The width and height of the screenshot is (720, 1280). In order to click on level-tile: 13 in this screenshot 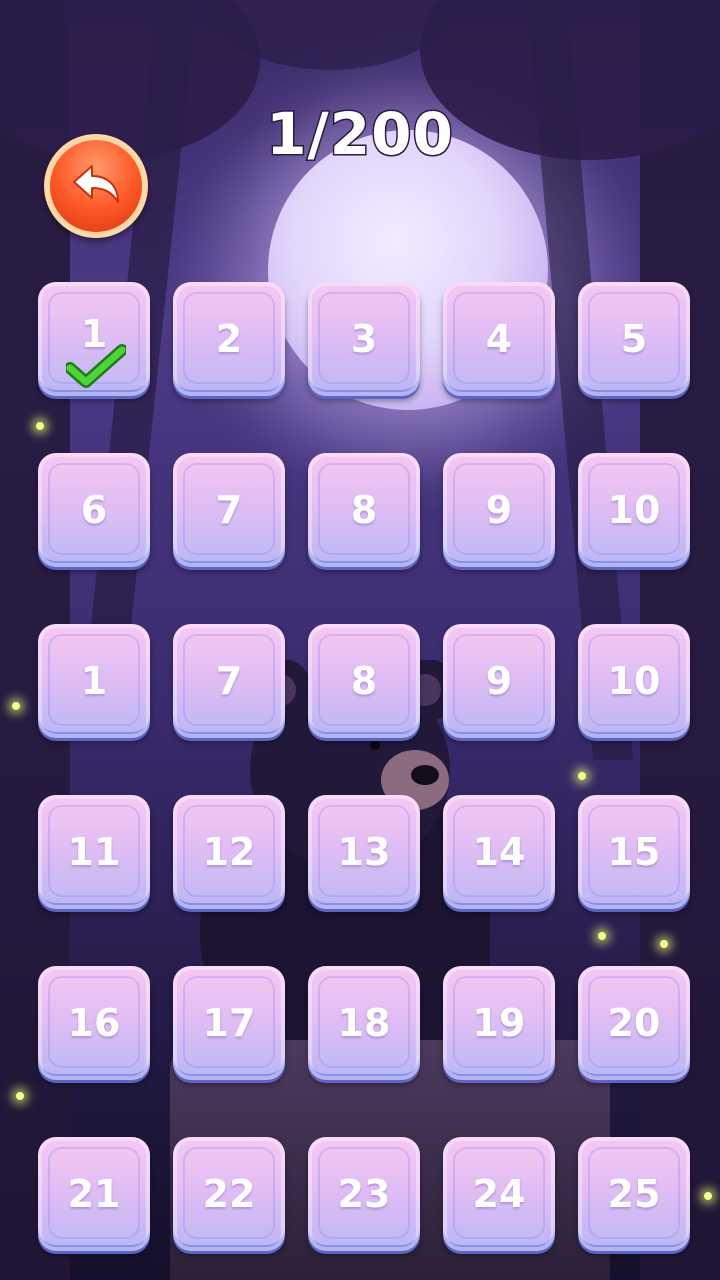, I will do `click(364, 852)`.